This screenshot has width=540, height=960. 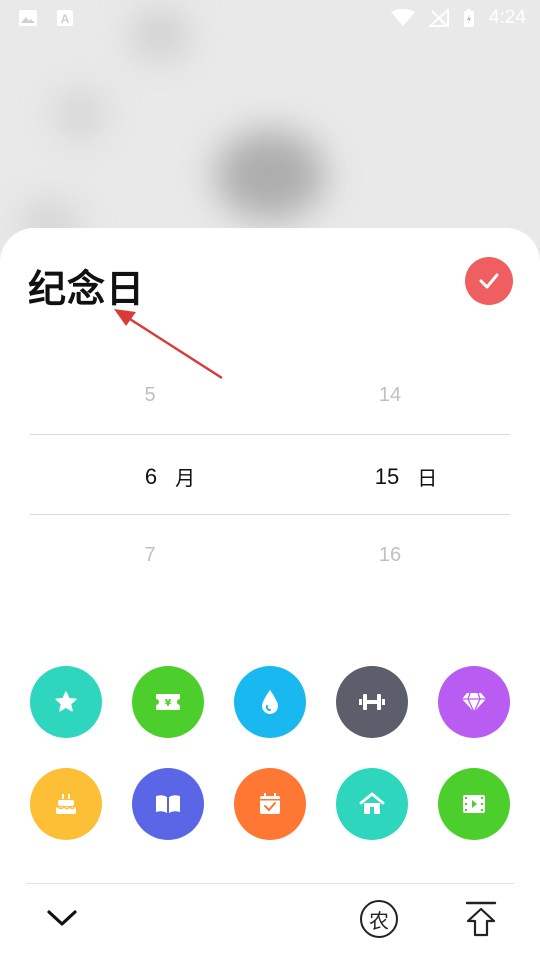 I want to click on category-birthday, so click(x=66, y=804).